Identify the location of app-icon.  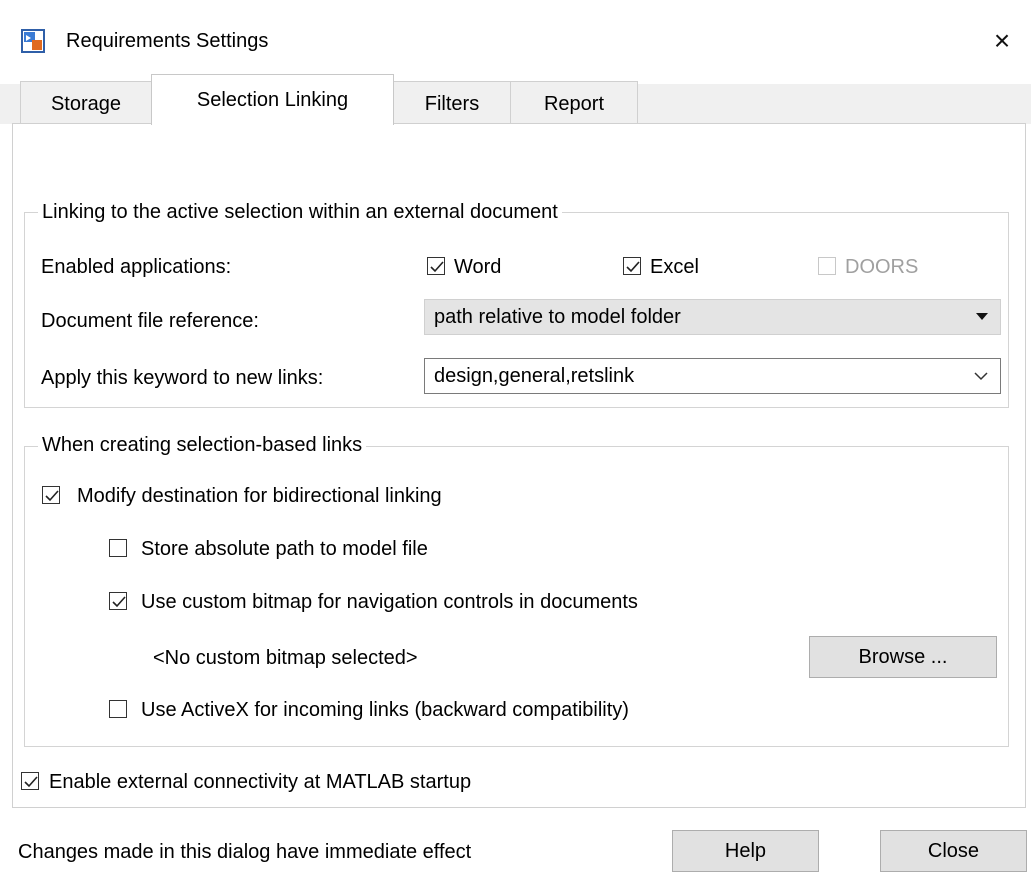
(33, 41).